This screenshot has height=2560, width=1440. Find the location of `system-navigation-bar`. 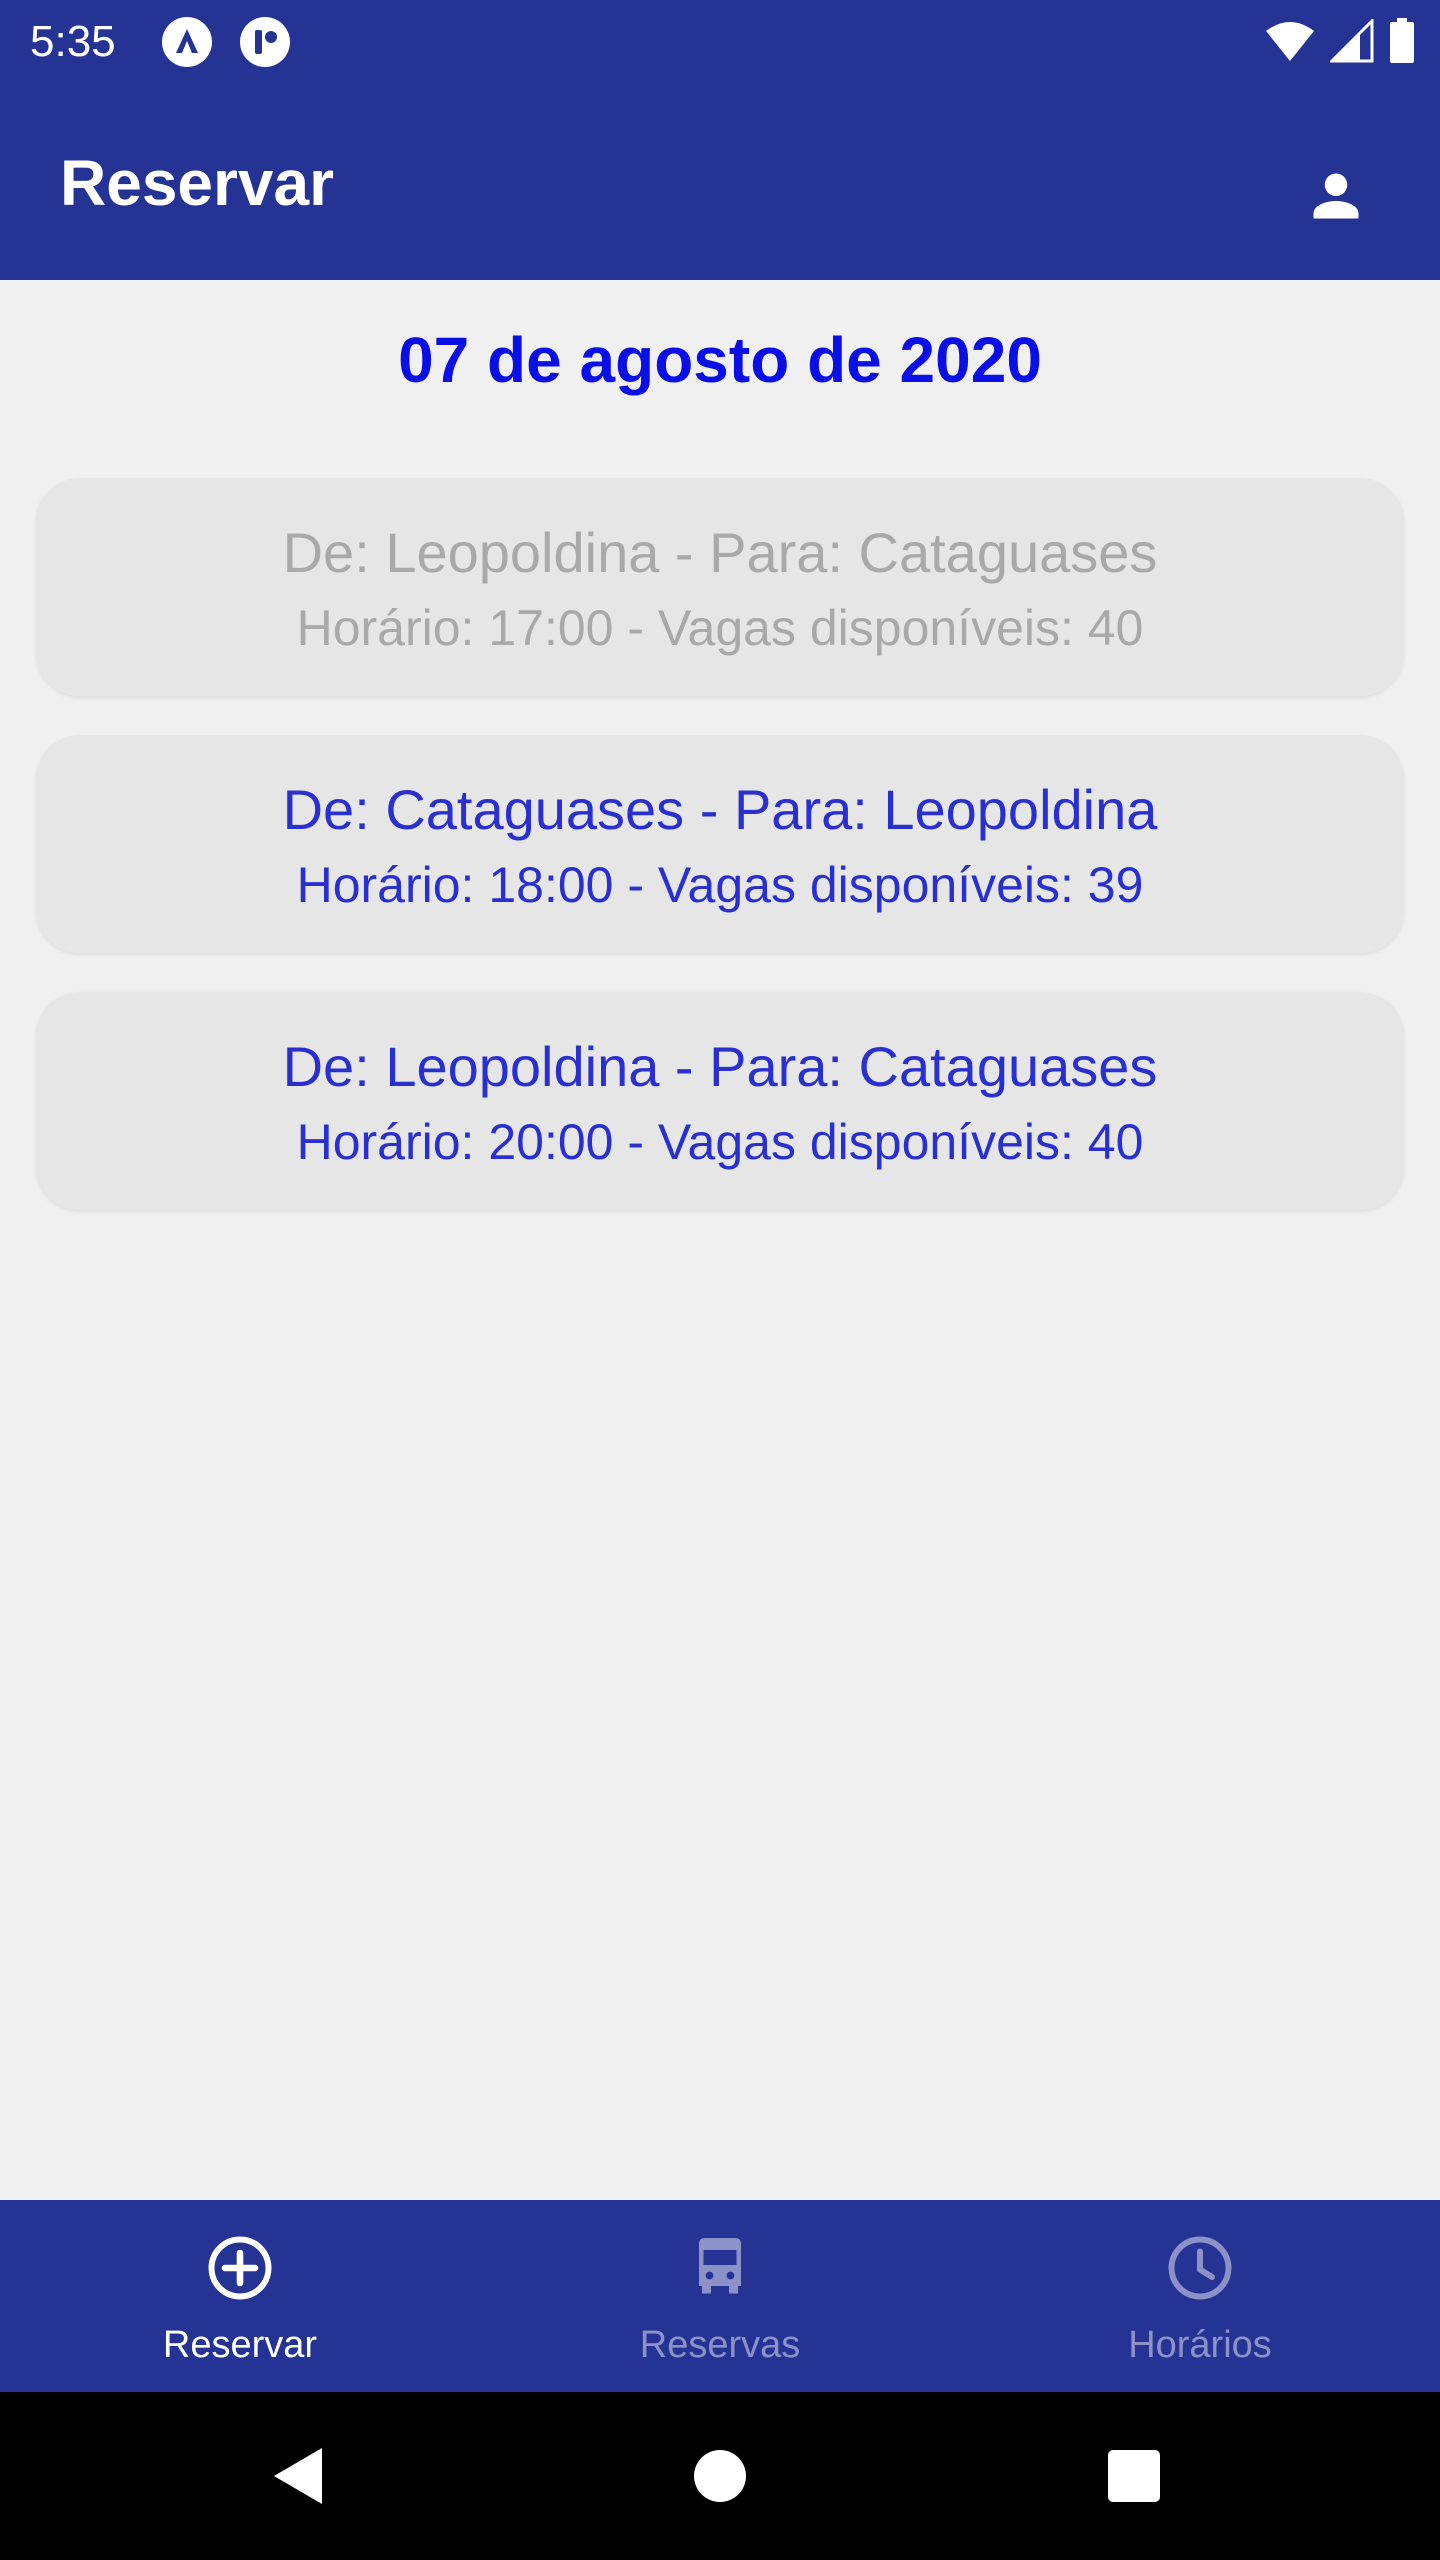

system-navigation-bar is located at coordinates (720, 2476).